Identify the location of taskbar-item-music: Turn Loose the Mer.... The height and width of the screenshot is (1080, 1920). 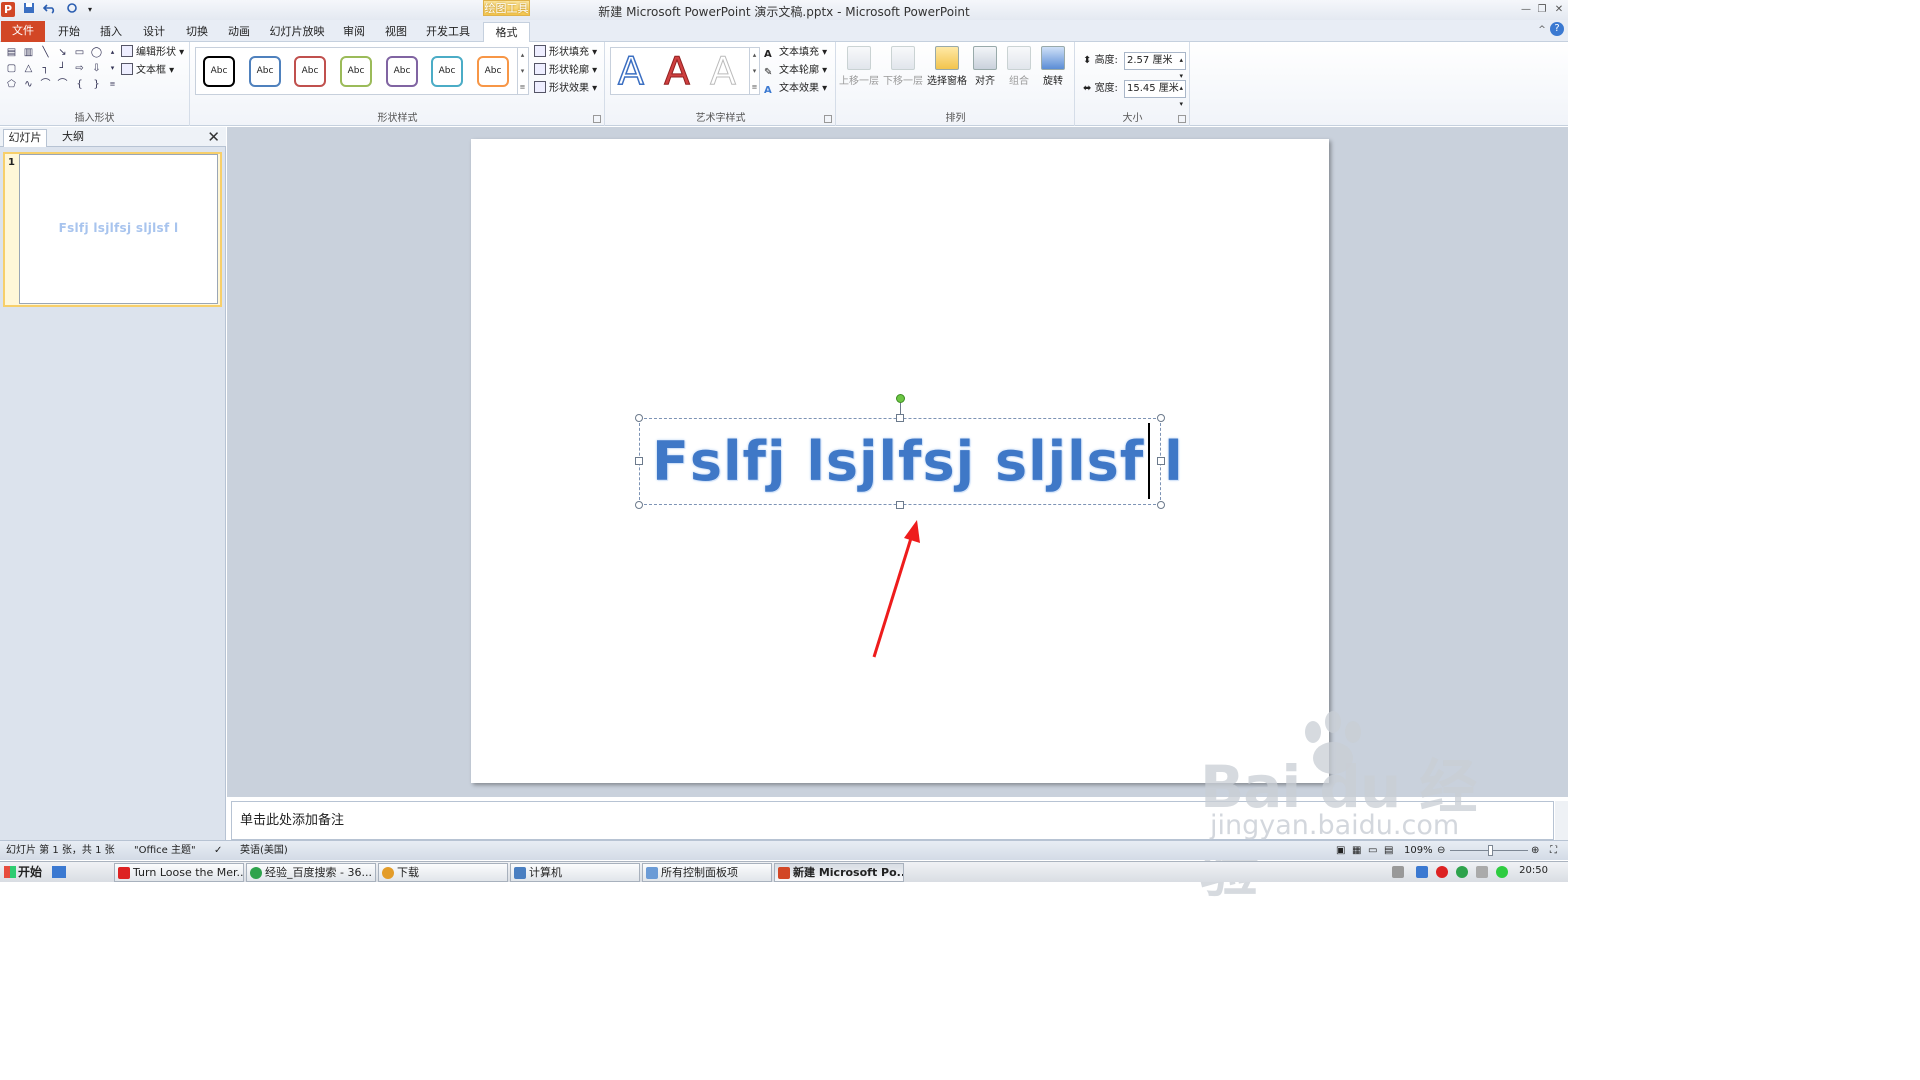
(179, 872).